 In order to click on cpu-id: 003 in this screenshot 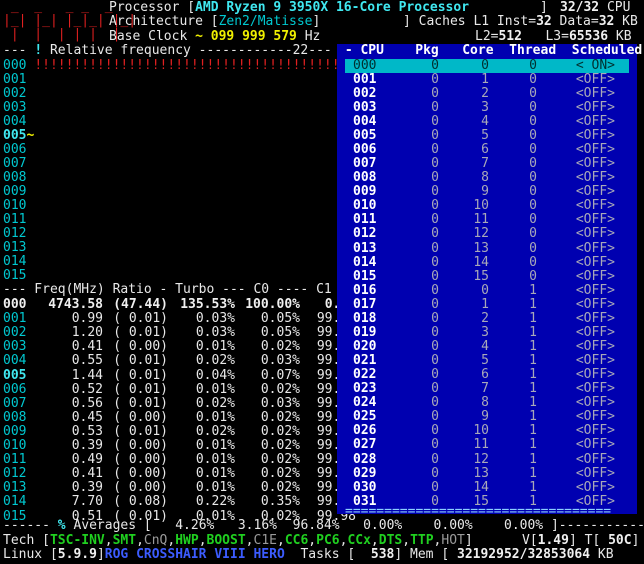, I will do `click(15, 107)`.